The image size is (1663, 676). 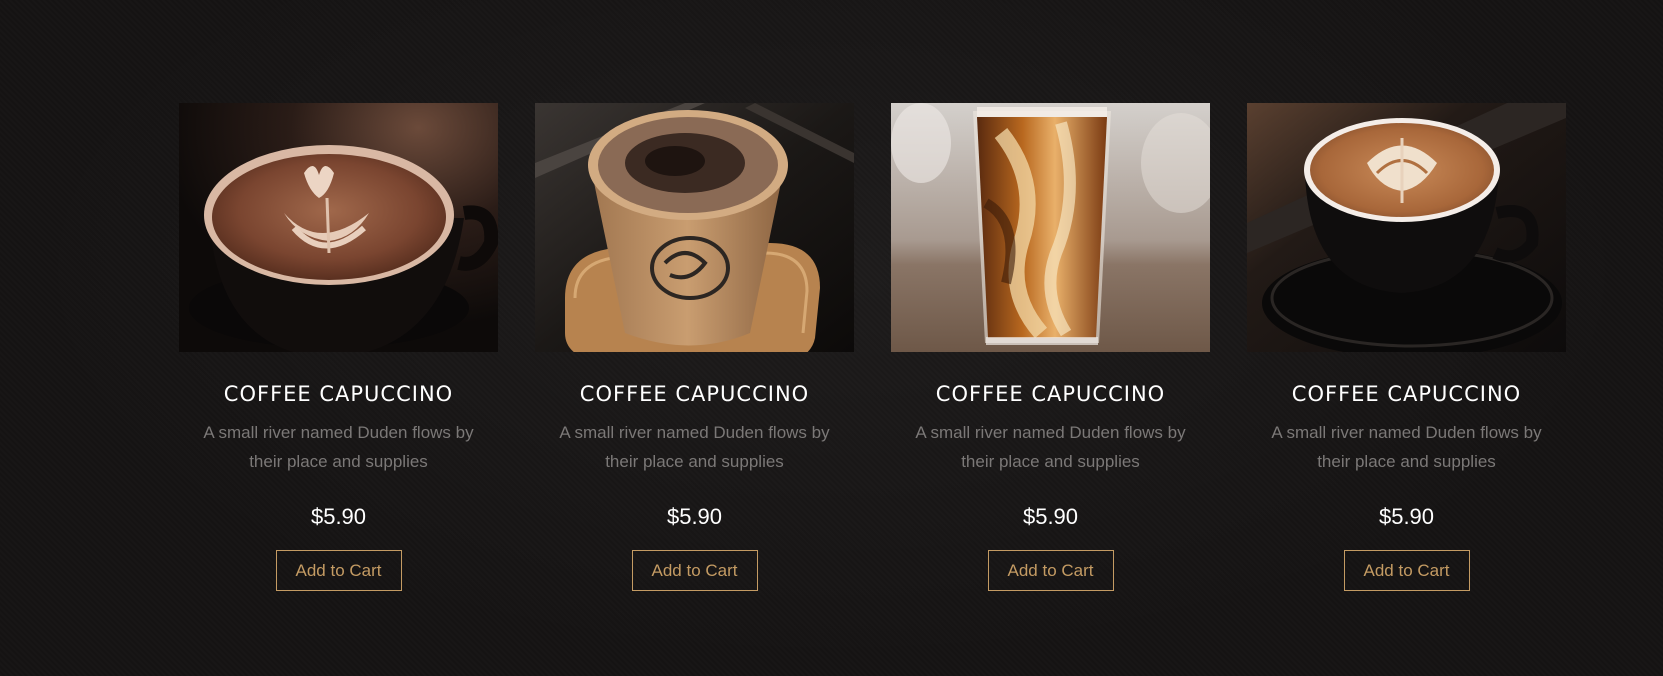 I want to click on product-image-latte-black-cup, so click(x=1406, y=227).